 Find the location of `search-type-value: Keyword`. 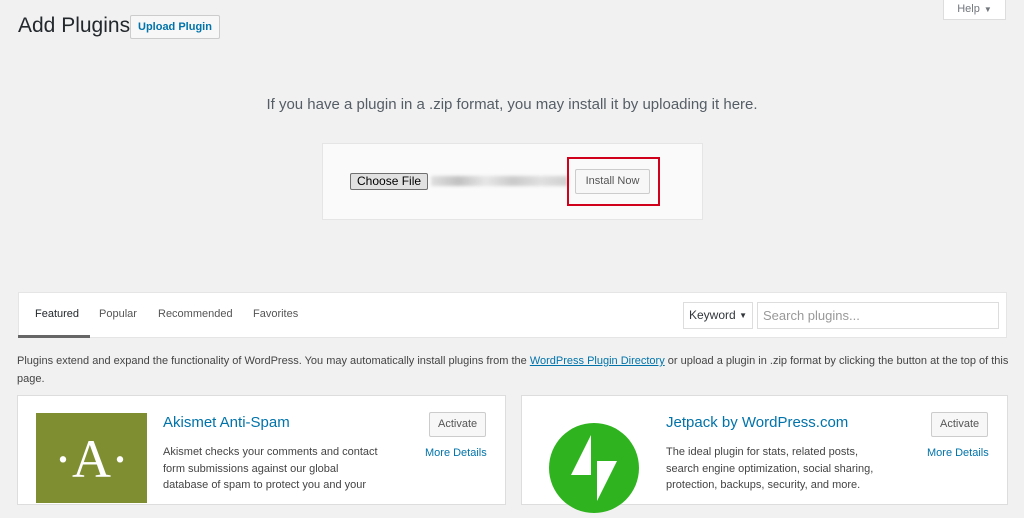

search-type-value: Keyword is located at coordinates (712, 315).